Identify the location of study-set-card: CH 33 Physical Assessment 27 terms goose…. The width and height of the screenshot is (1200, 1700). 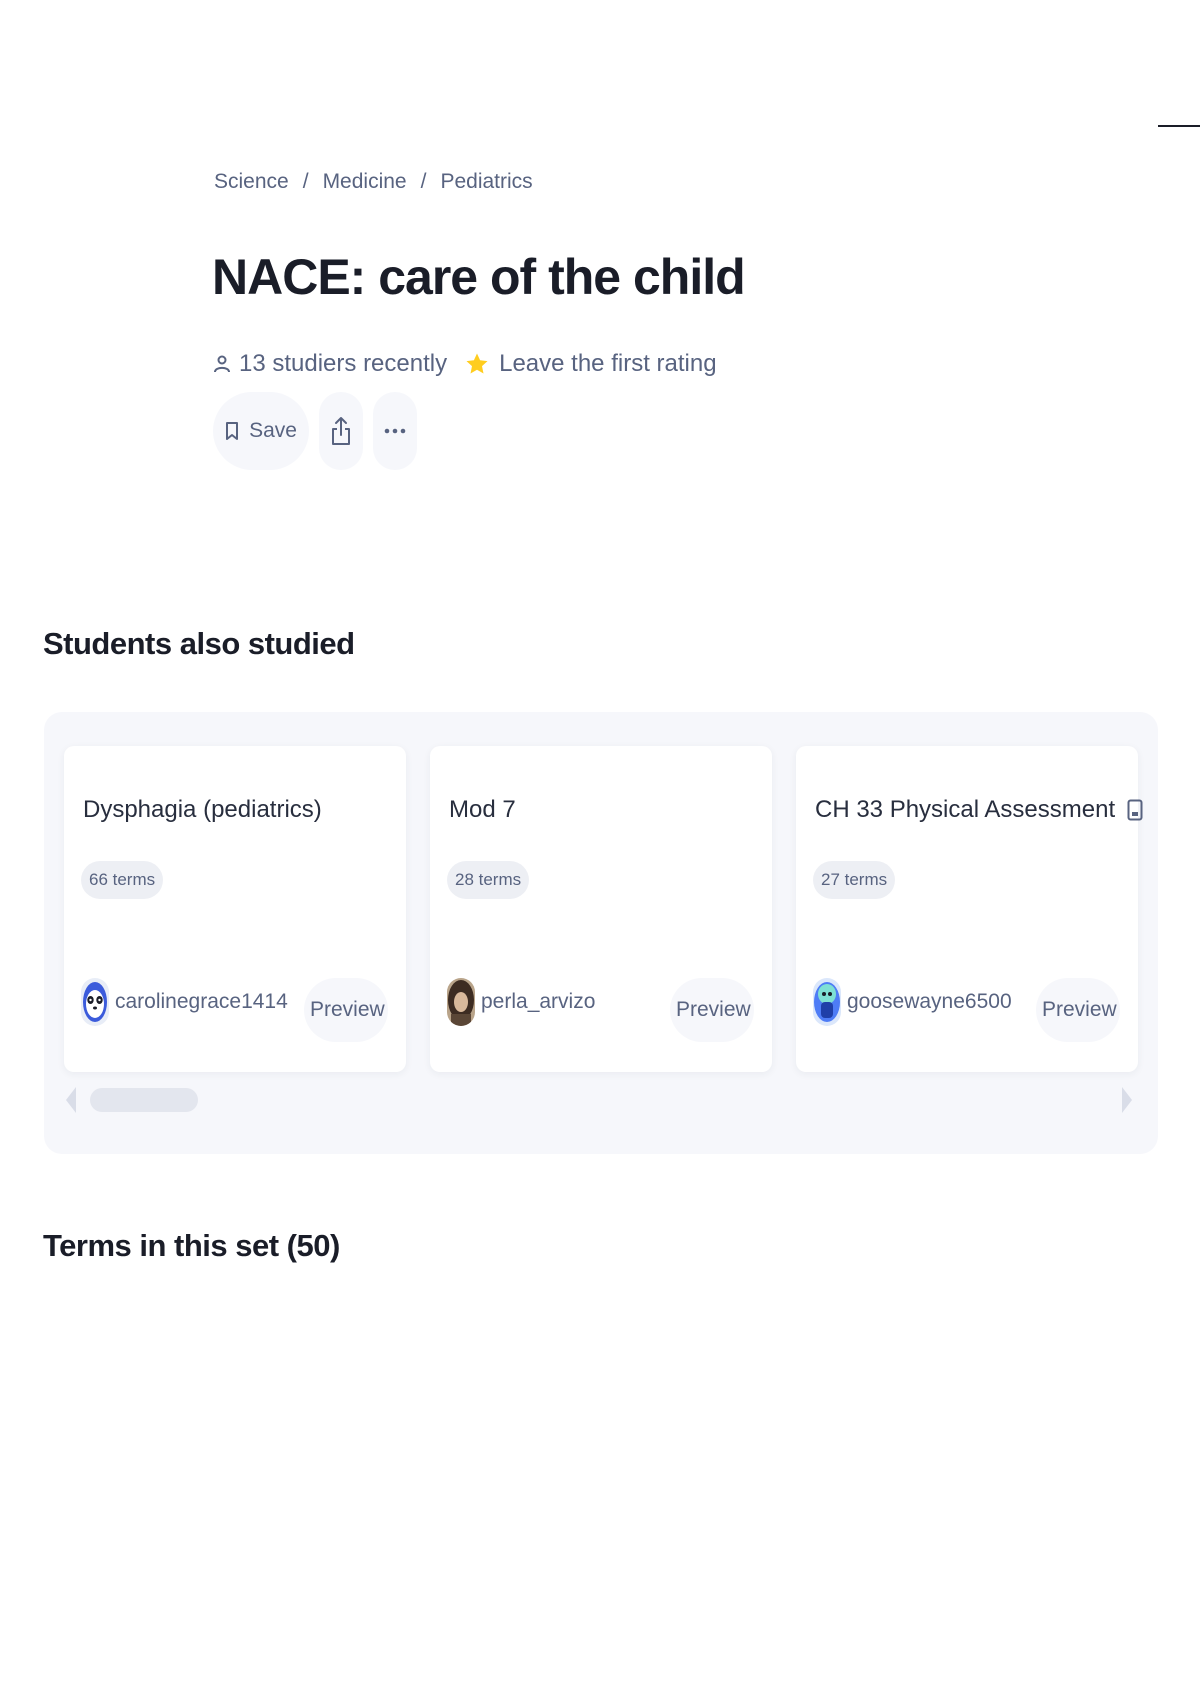
(969, 909).